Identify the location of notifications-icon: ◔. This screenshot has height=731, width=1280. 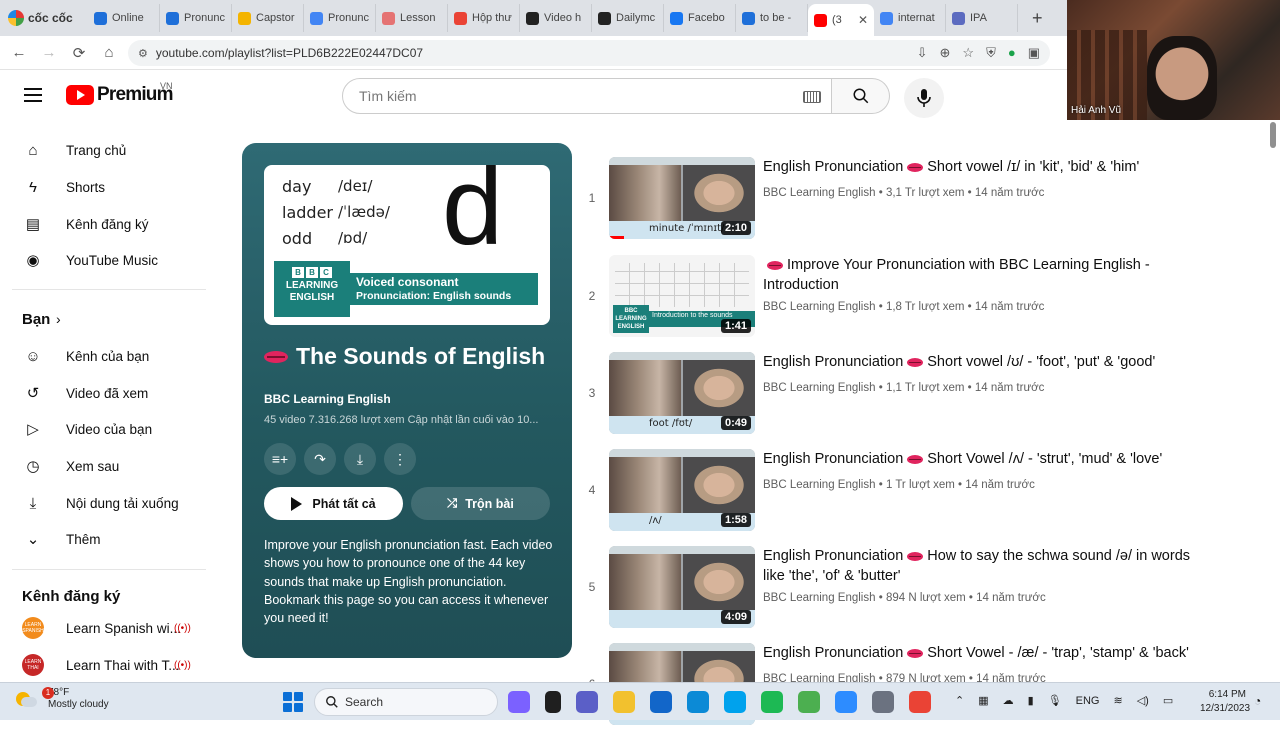
(1257, 701).